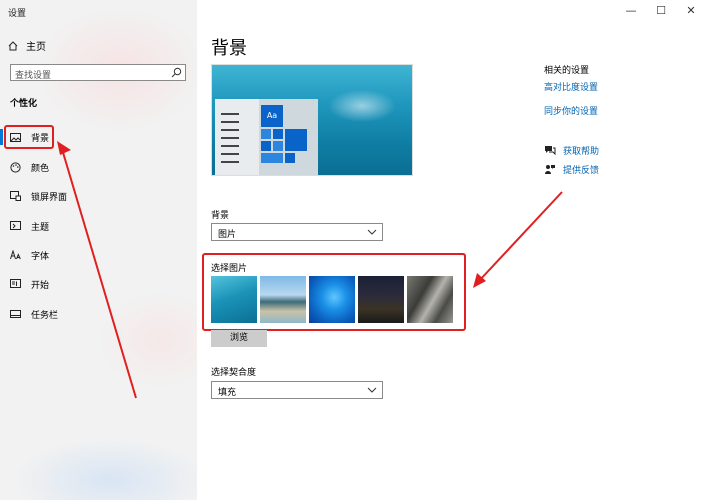  Describe the element at coordinates (220, 216) in the screenshot. I see `background-label: 背景` at that location.